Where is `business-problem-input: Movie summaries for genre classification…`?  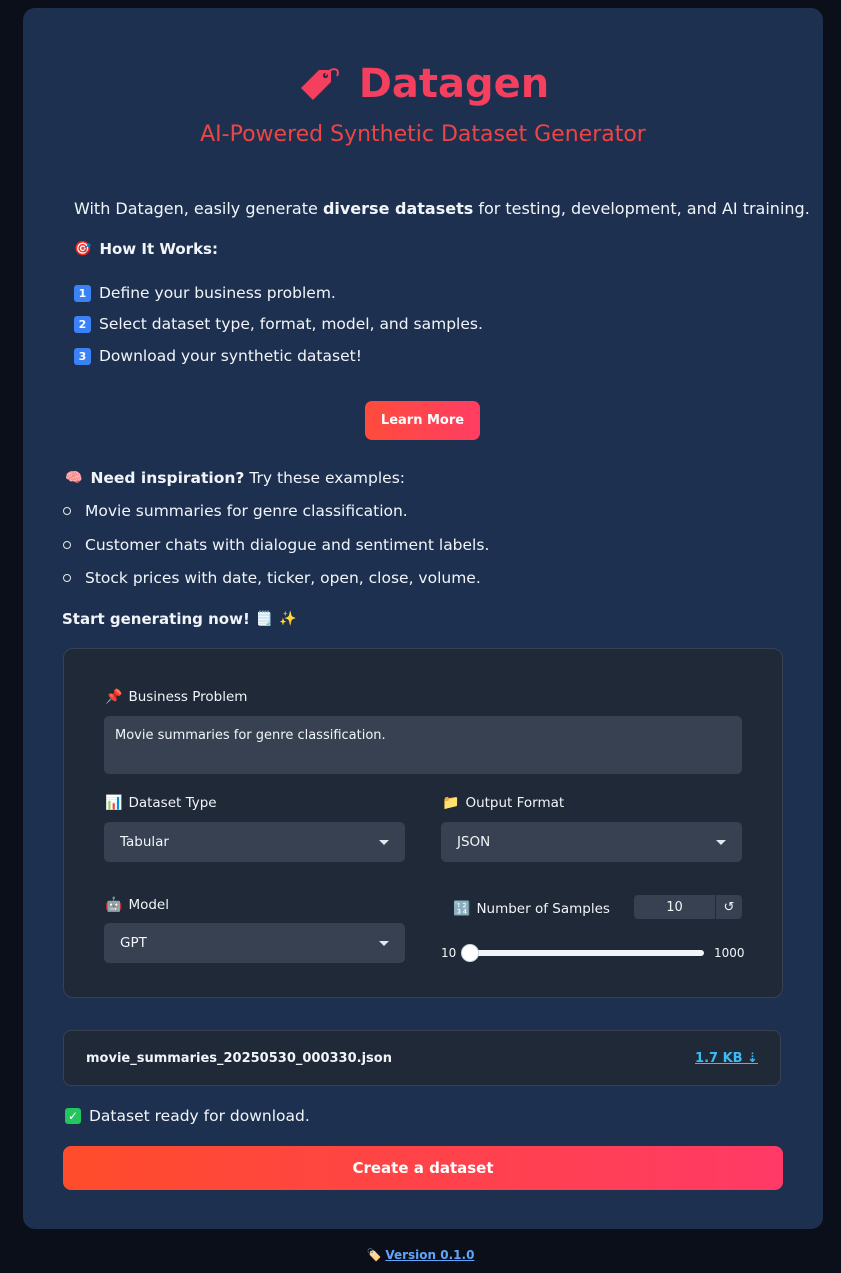
business-problem-input: Movie summaries for genre classification… is located at coordinates (423, 745).